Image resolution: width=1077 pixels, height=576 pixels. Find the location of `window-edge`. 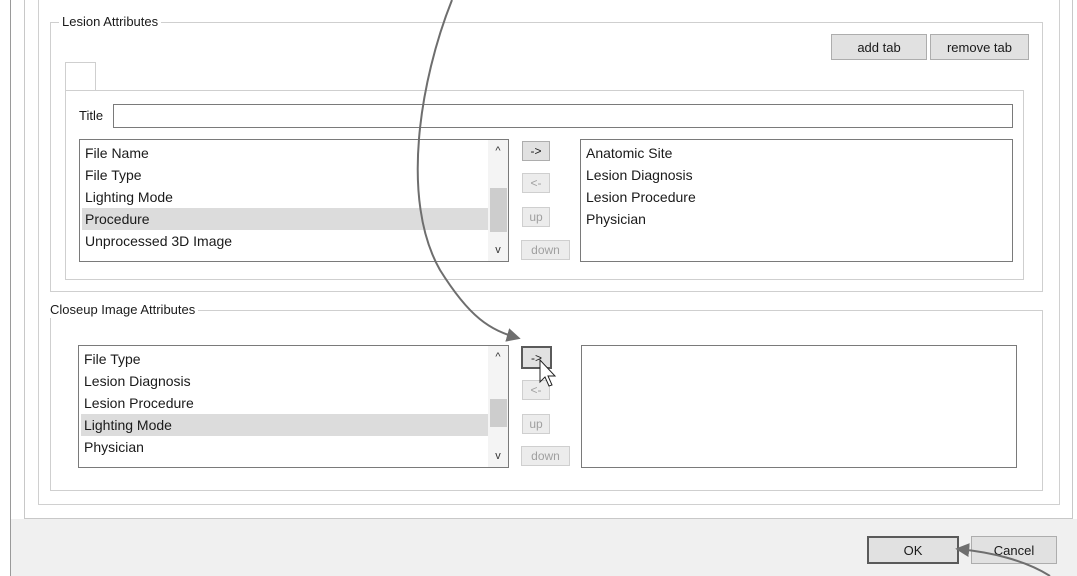

window-edge is located at coordinates (10, 288).